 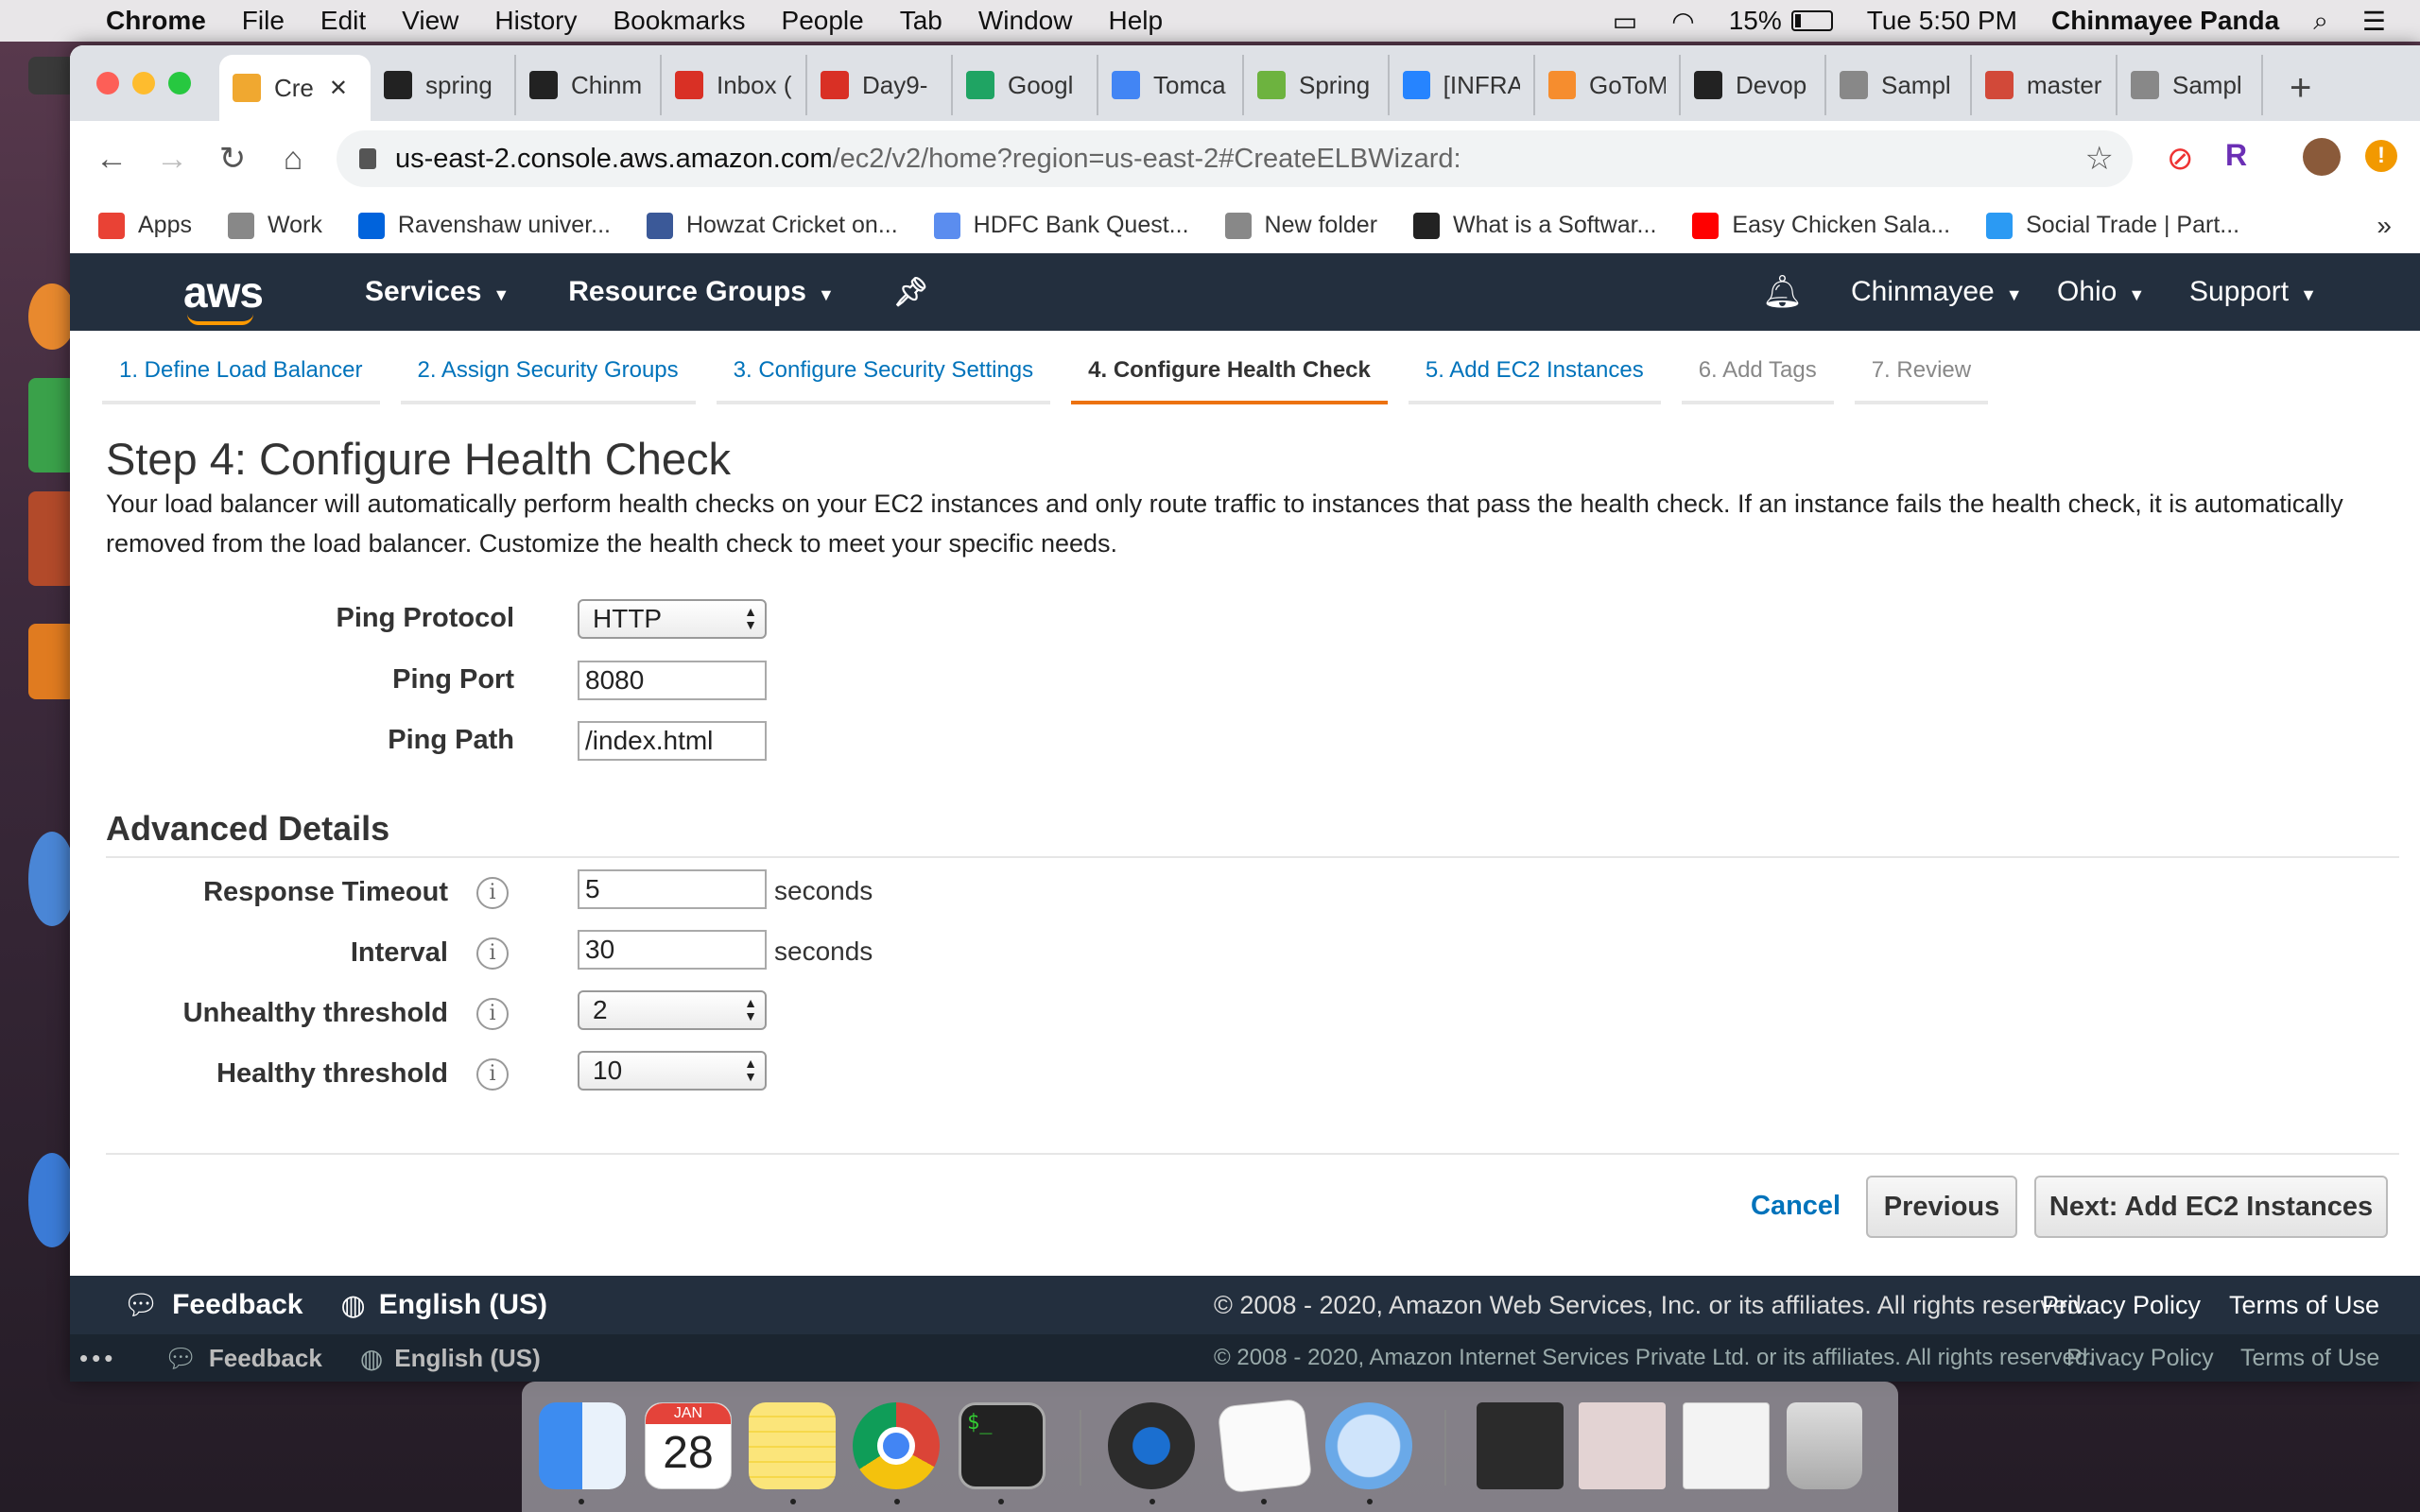 What do you see at coordinates (2236, 155) in the screenshot?
I see `extension-r-icon: R` at bounding box center [2236, 155].